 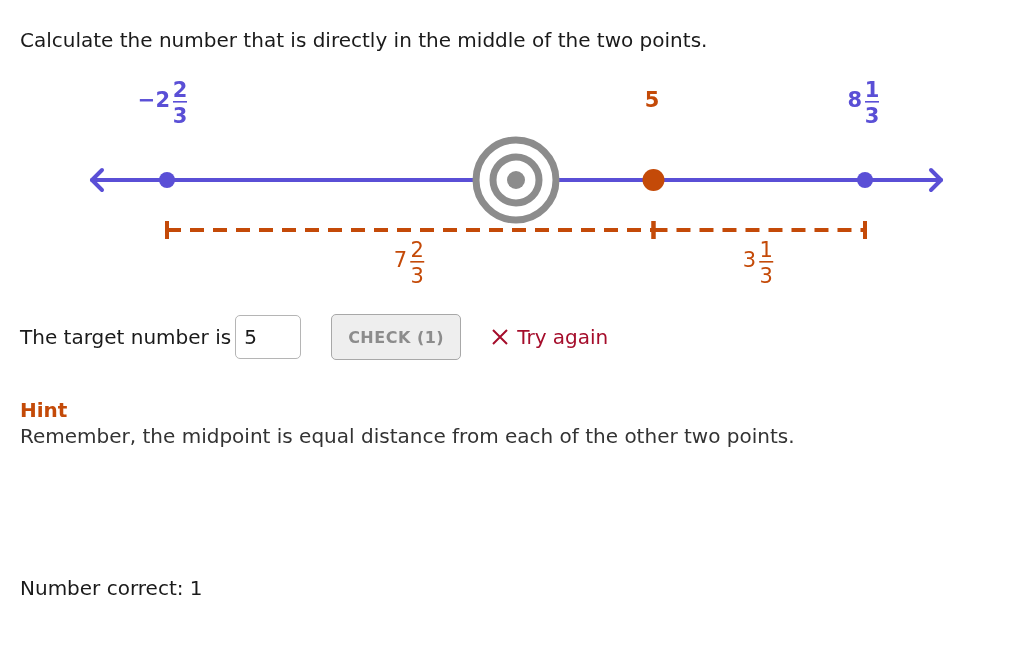 What do you see at coordinates (364, 40) in the screenshot?
I see `question-text: Calculate the number that is directly in the middle of the two points.` at bounding box center [364, 40].